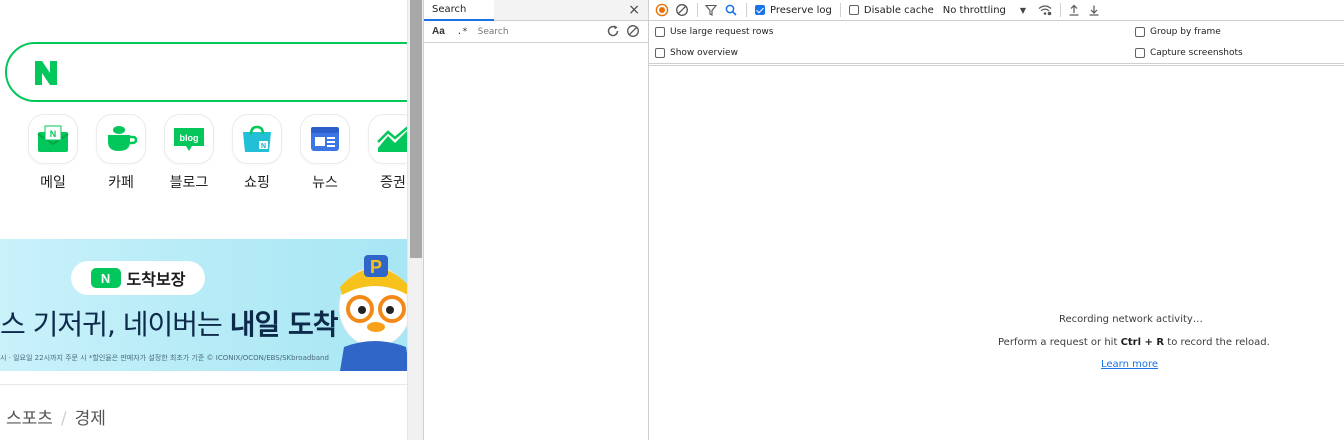 The image size is (1344, 440). Describe the element at coordinates (536, 10) in the screenshot. I see `search-tab-bar: Search ×` at that location.